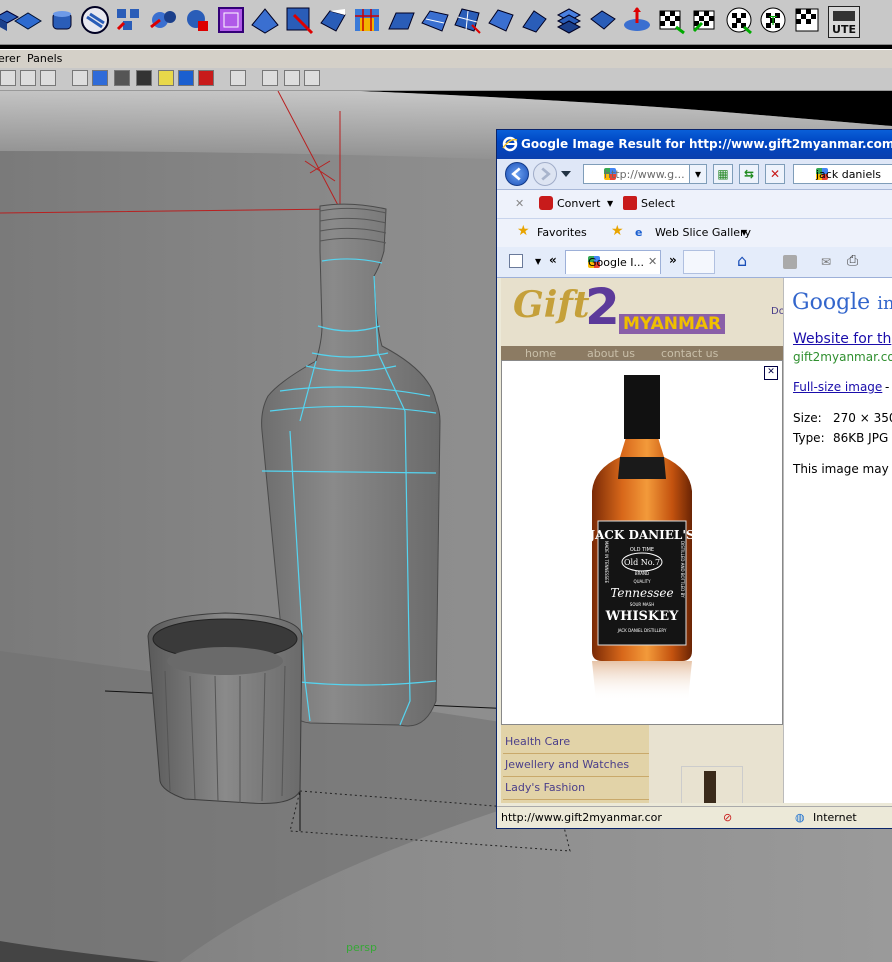 The image size is (892, 962). Describe the element at coordinates (849, 174) in the screenshot. I see `search-text: jack daniels` at that location.